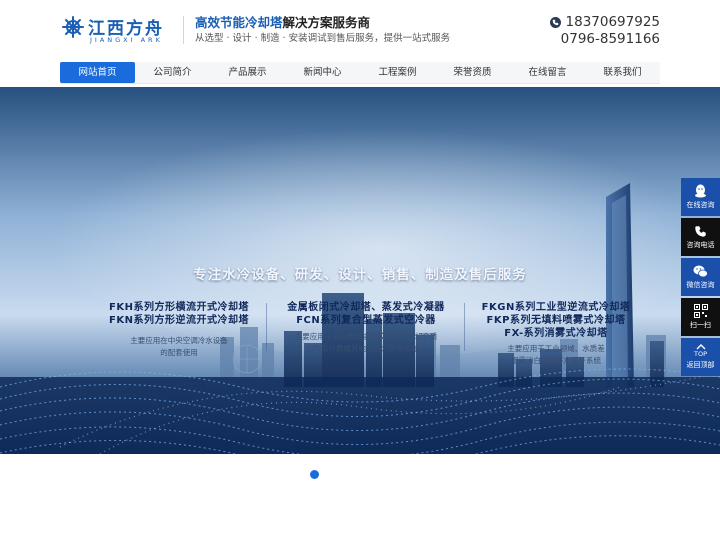  I want to click on back-to-top-button: TOP 返回顶部, so click(700, 357).